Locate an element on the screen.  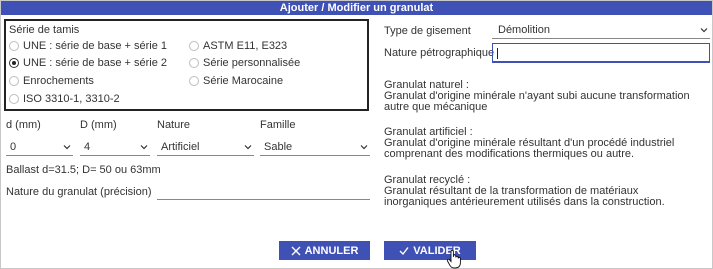
radio-label: UNE : série de base + série 1 is located at coordinates (95, 46).